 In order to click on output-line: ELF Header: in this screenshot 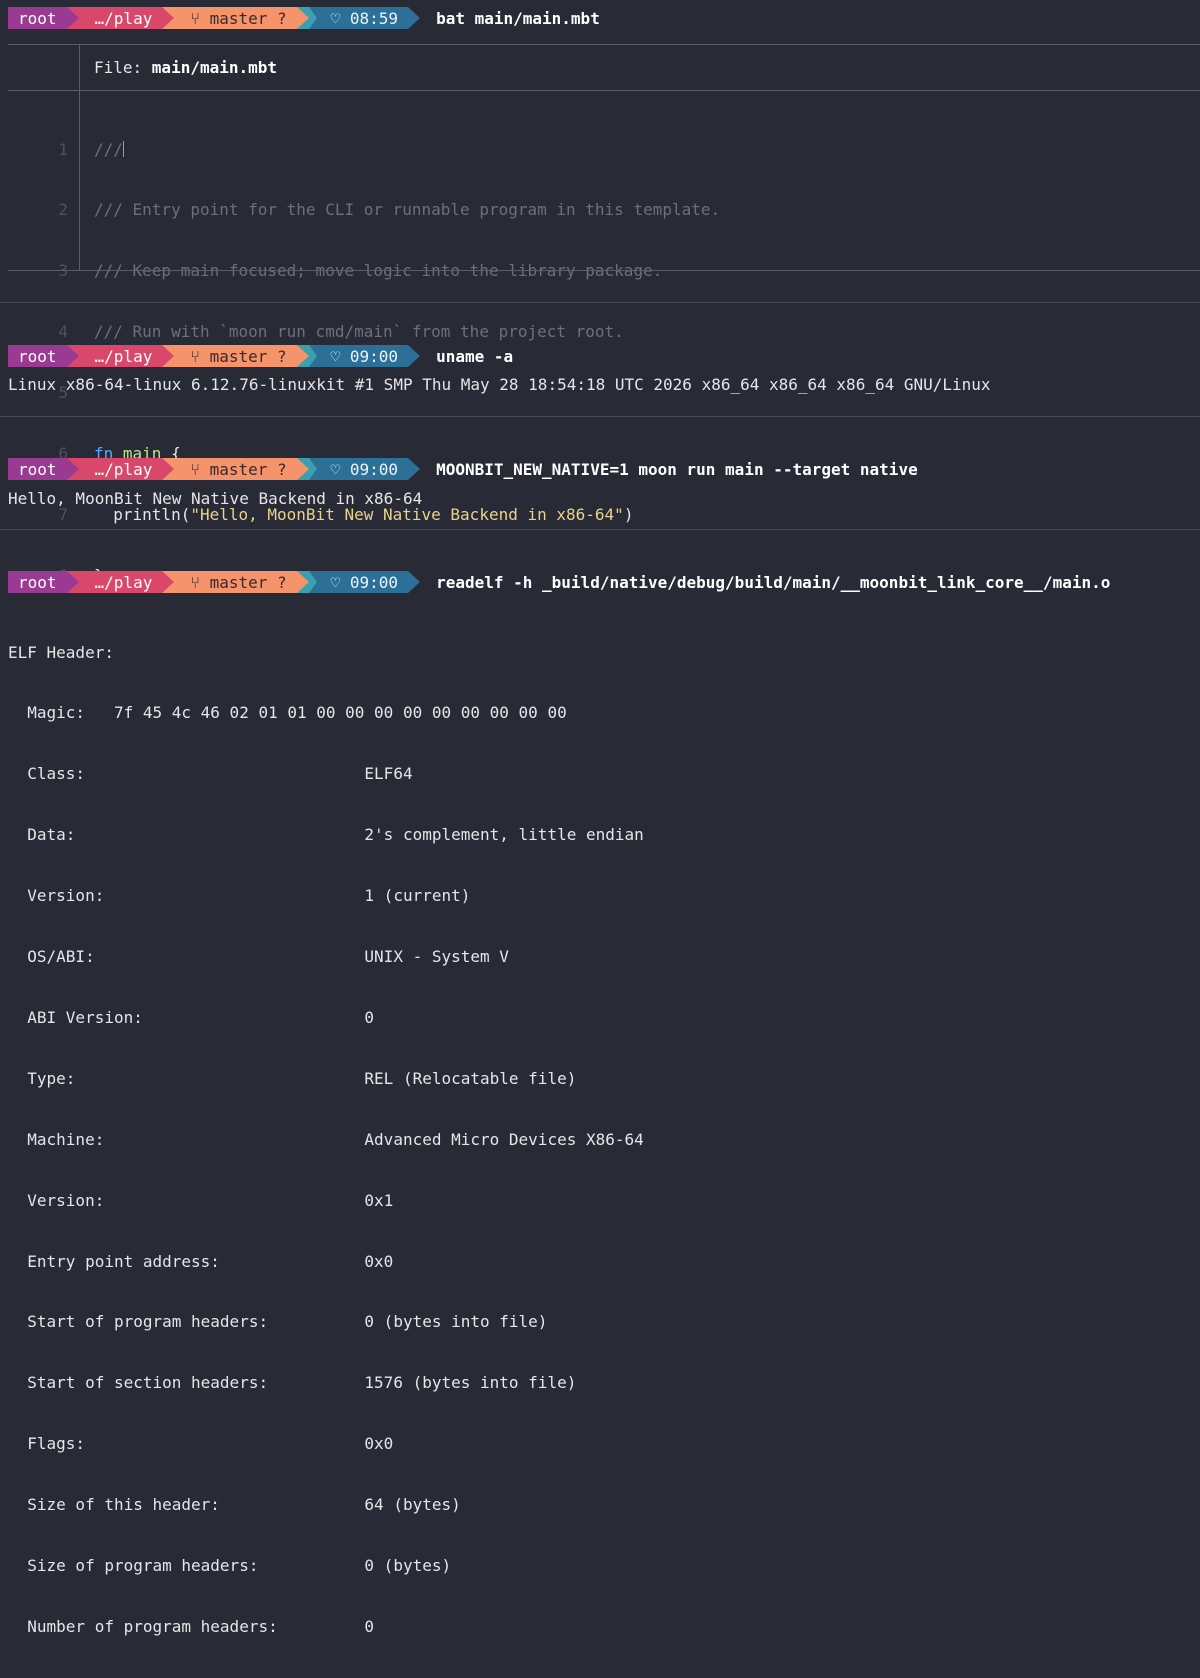, I will do `click(61, 652)`.